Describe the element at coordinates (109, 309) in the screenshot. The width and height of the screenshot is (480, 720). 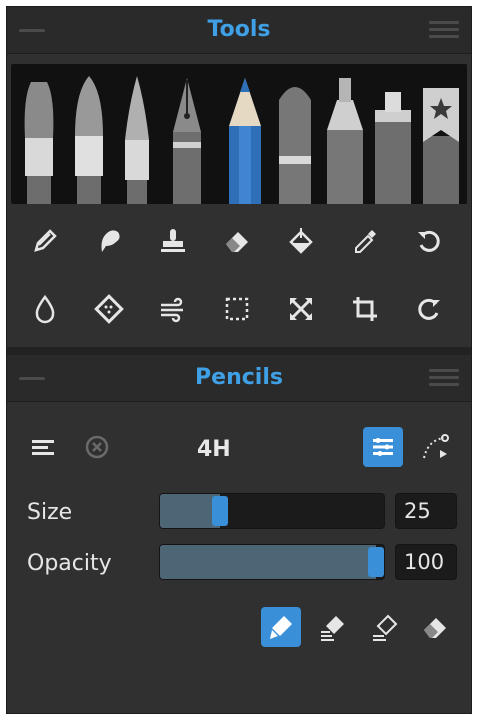
I see `texture-icon` at that location.